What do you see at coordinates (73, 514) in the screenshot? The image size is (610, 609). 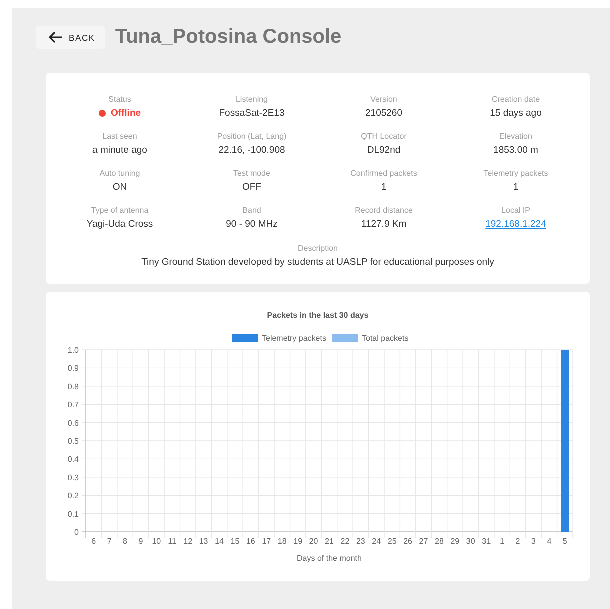 I see `y-tick-label: 0.1` at bounding box center [73, 514].